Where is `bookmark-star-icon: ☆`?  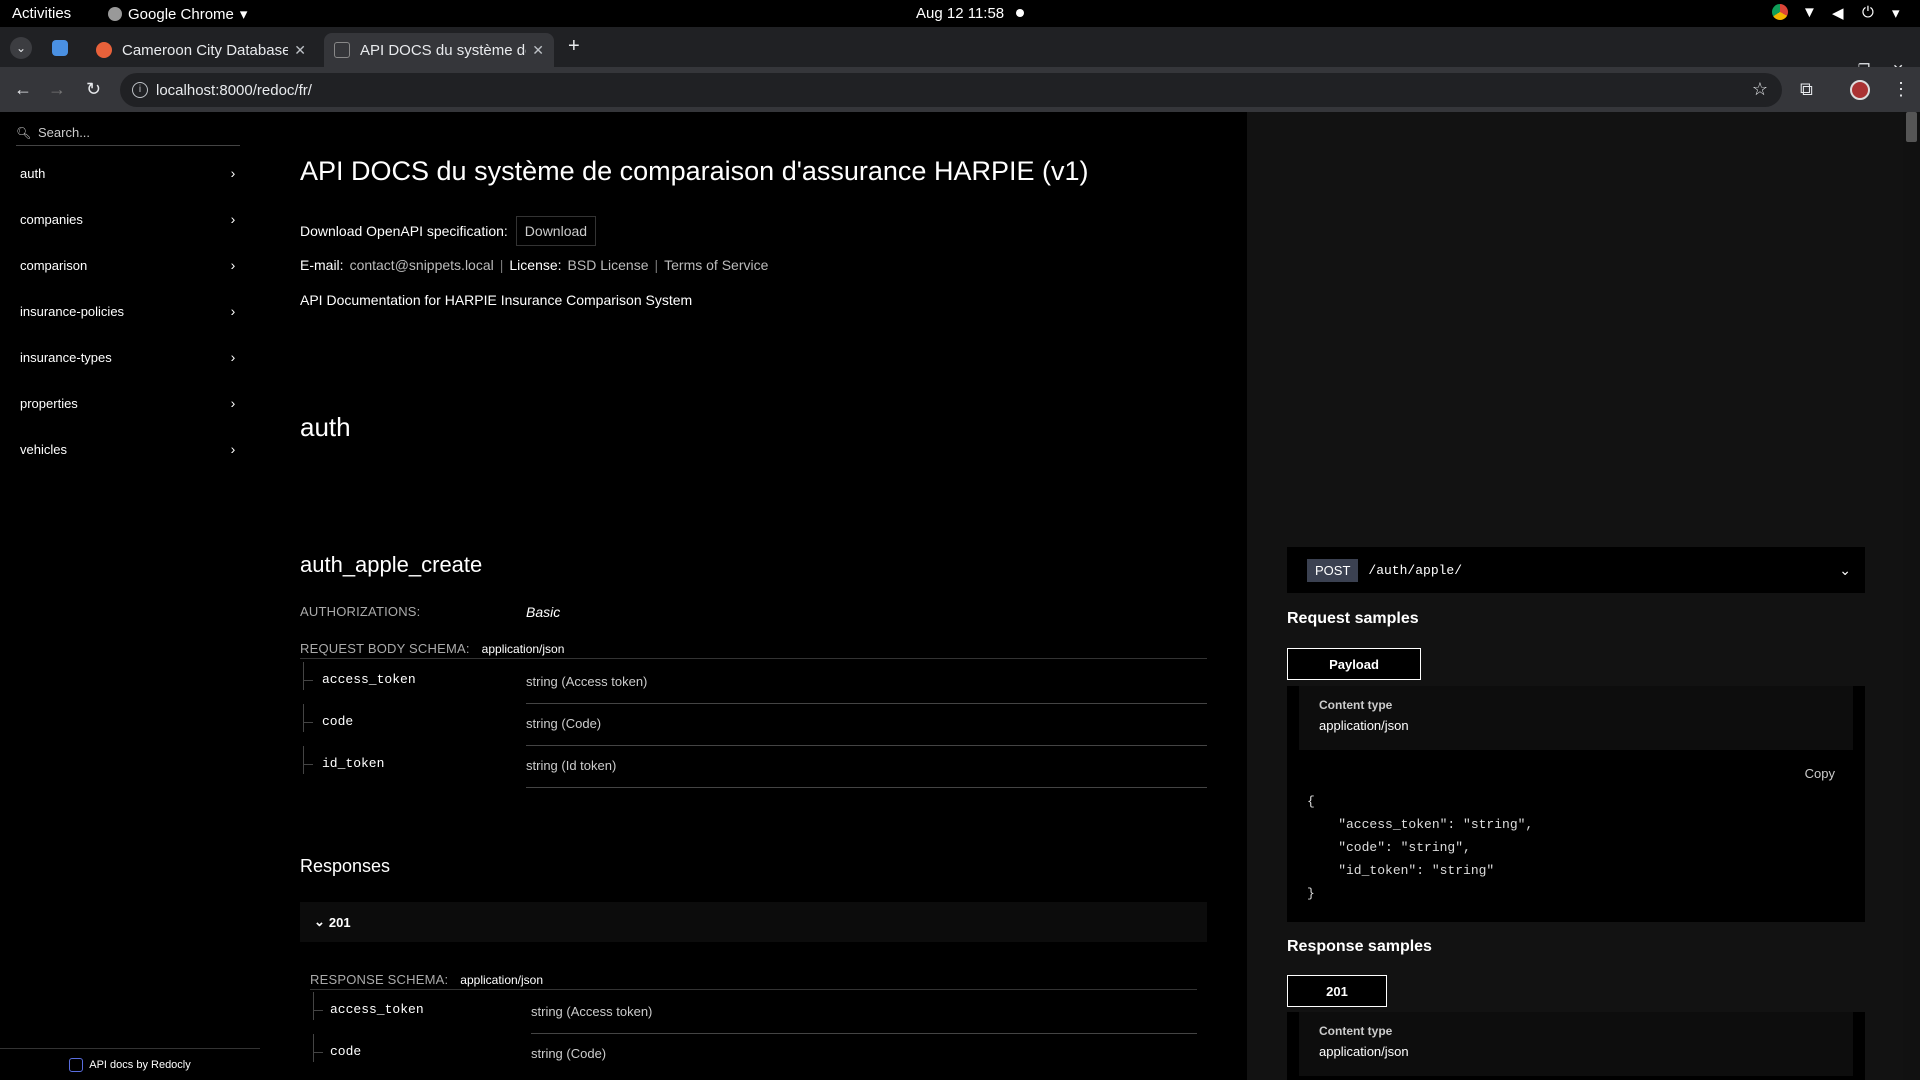 bookmark-star-icon: ☆ is located at coordinates (1760, 89).